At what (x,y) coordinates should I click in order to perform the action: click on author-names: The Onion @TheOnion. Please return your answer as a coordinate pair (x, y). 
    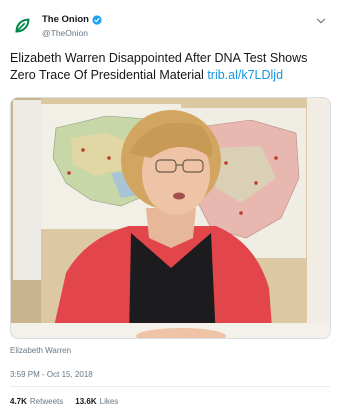
    Looking at the image, I should click on (72, 26).